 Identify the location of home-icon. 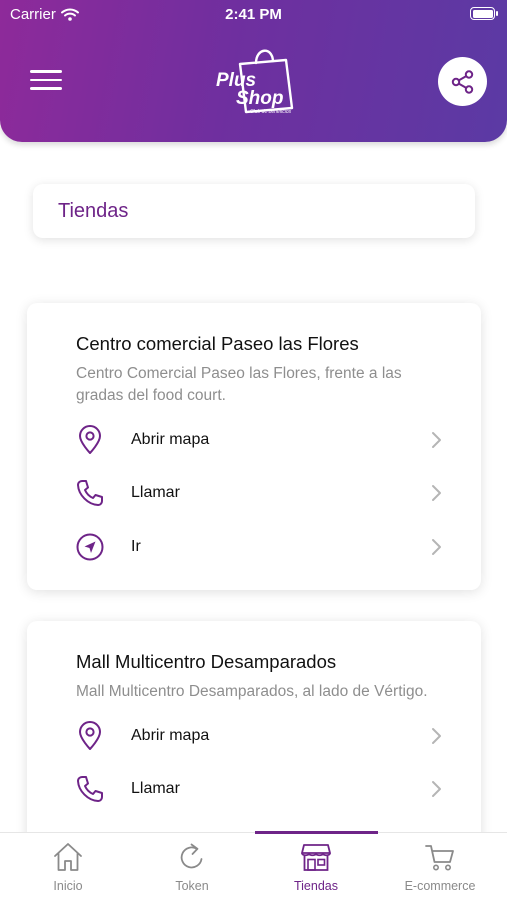
(68, 857).